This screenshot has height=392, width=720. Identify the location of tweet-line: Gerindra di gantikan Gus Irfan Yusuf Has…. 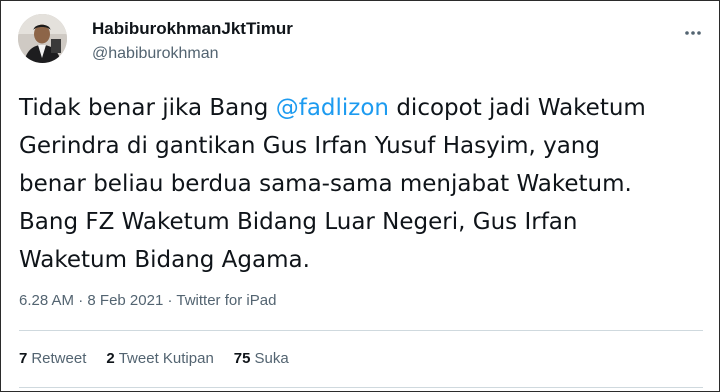
(309, 146).